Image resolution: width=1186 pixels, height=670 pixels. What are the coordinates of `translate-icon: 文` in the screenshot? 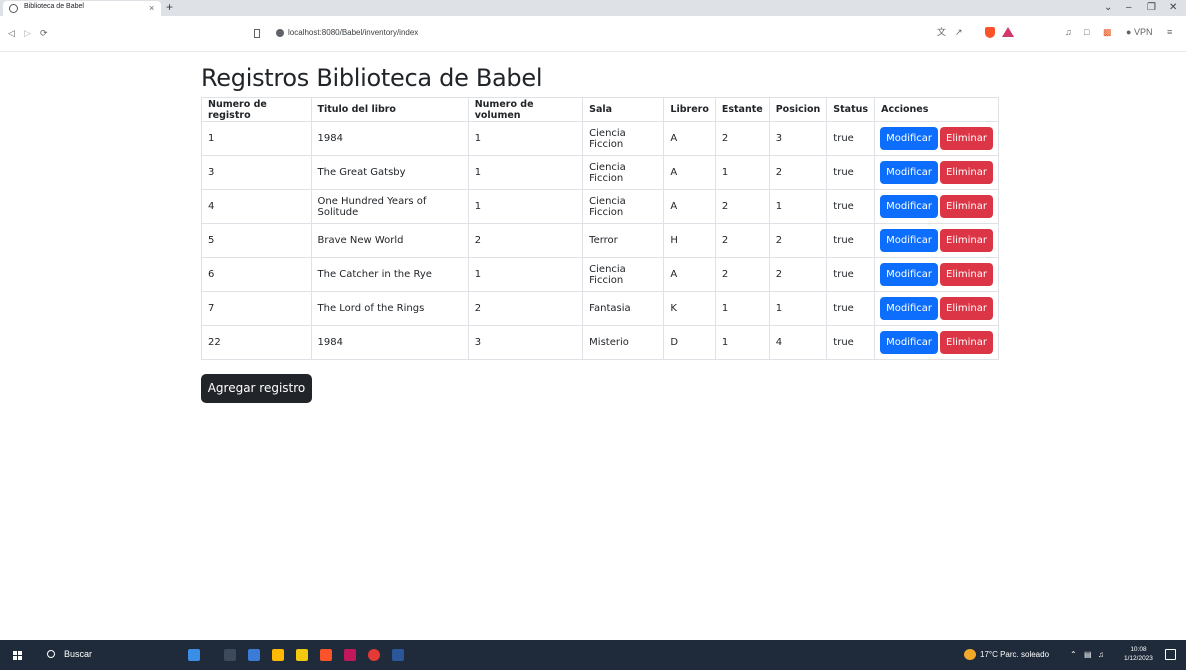 It's located at (941, 32).